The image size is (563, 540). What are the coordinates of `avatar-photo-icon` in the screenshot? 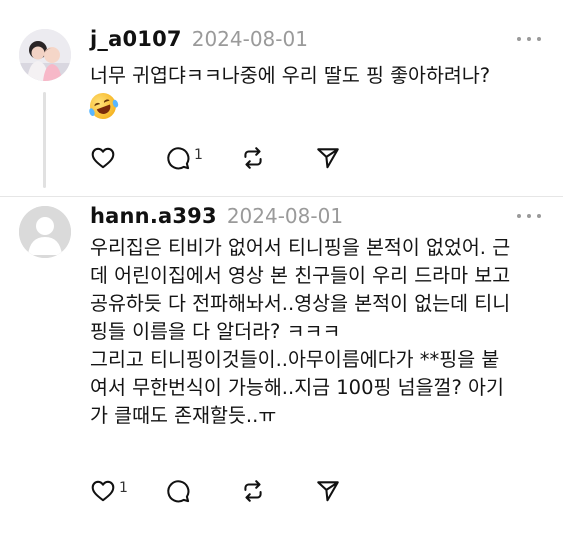 It's located at (45, 55).